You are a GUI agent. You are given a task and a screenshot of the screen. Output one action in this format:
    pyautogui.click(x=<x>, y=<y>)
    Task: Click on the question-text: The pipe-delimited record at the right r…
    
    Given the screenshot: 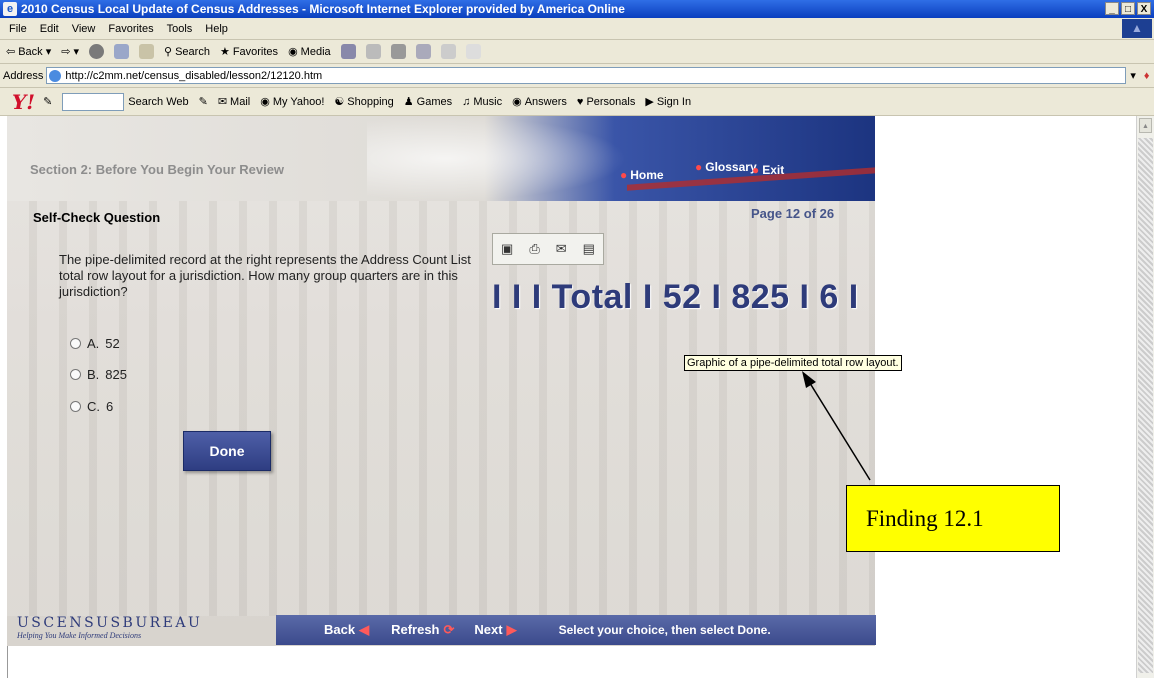 What is the action you would take?
    pyautogui.click(x=265, y=275)
    